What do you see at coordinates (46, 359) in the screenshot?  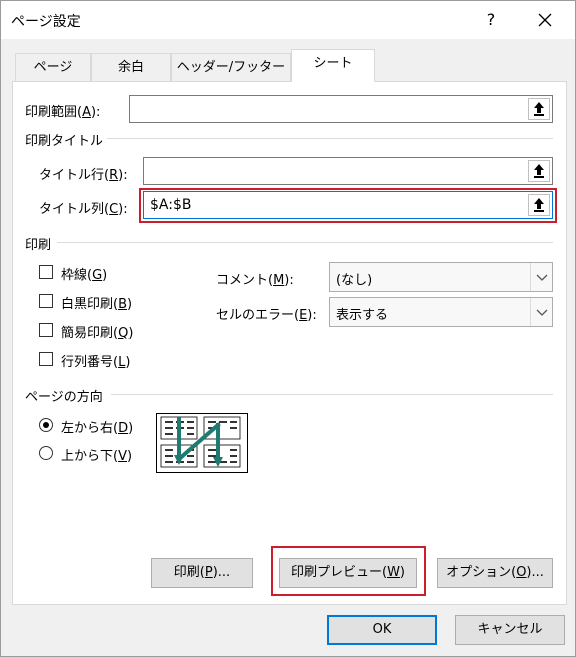 I see `row-column-headings-checkbox` at bounding box center [46, 359].